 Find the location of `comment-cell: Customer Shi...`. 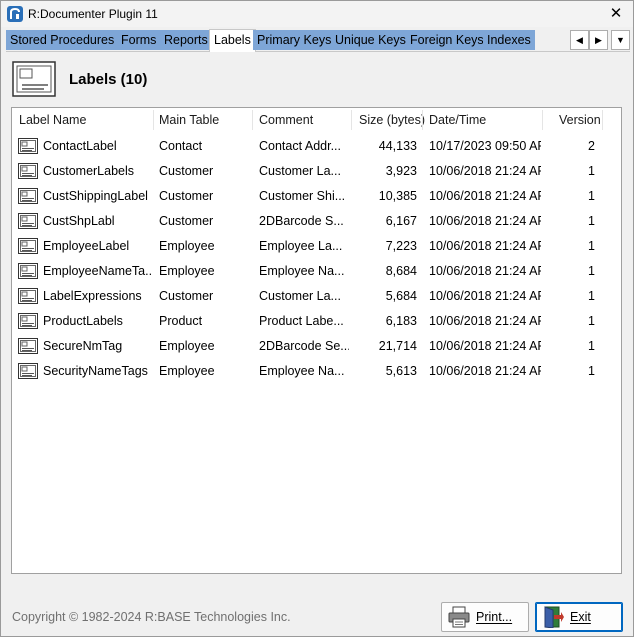

comment-cell: Customer Shi... is located at coordinates (302, 196).